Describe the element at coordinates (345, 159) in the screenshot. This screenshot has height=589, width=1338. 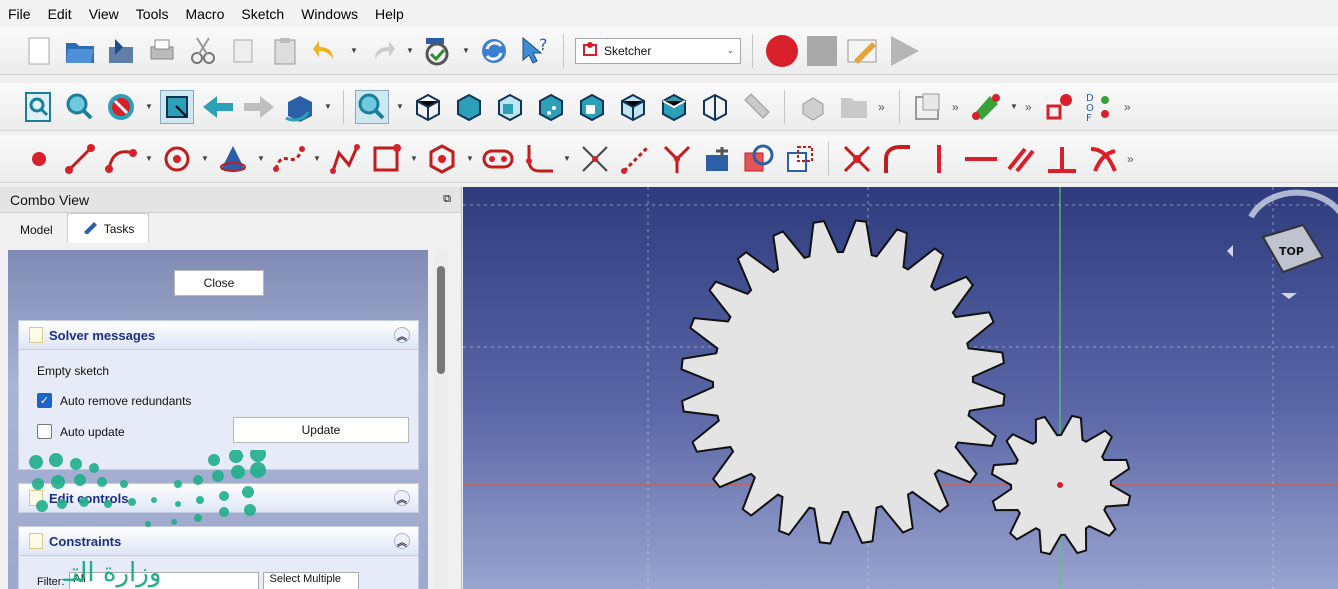
I see `polyline-icon` at that location.